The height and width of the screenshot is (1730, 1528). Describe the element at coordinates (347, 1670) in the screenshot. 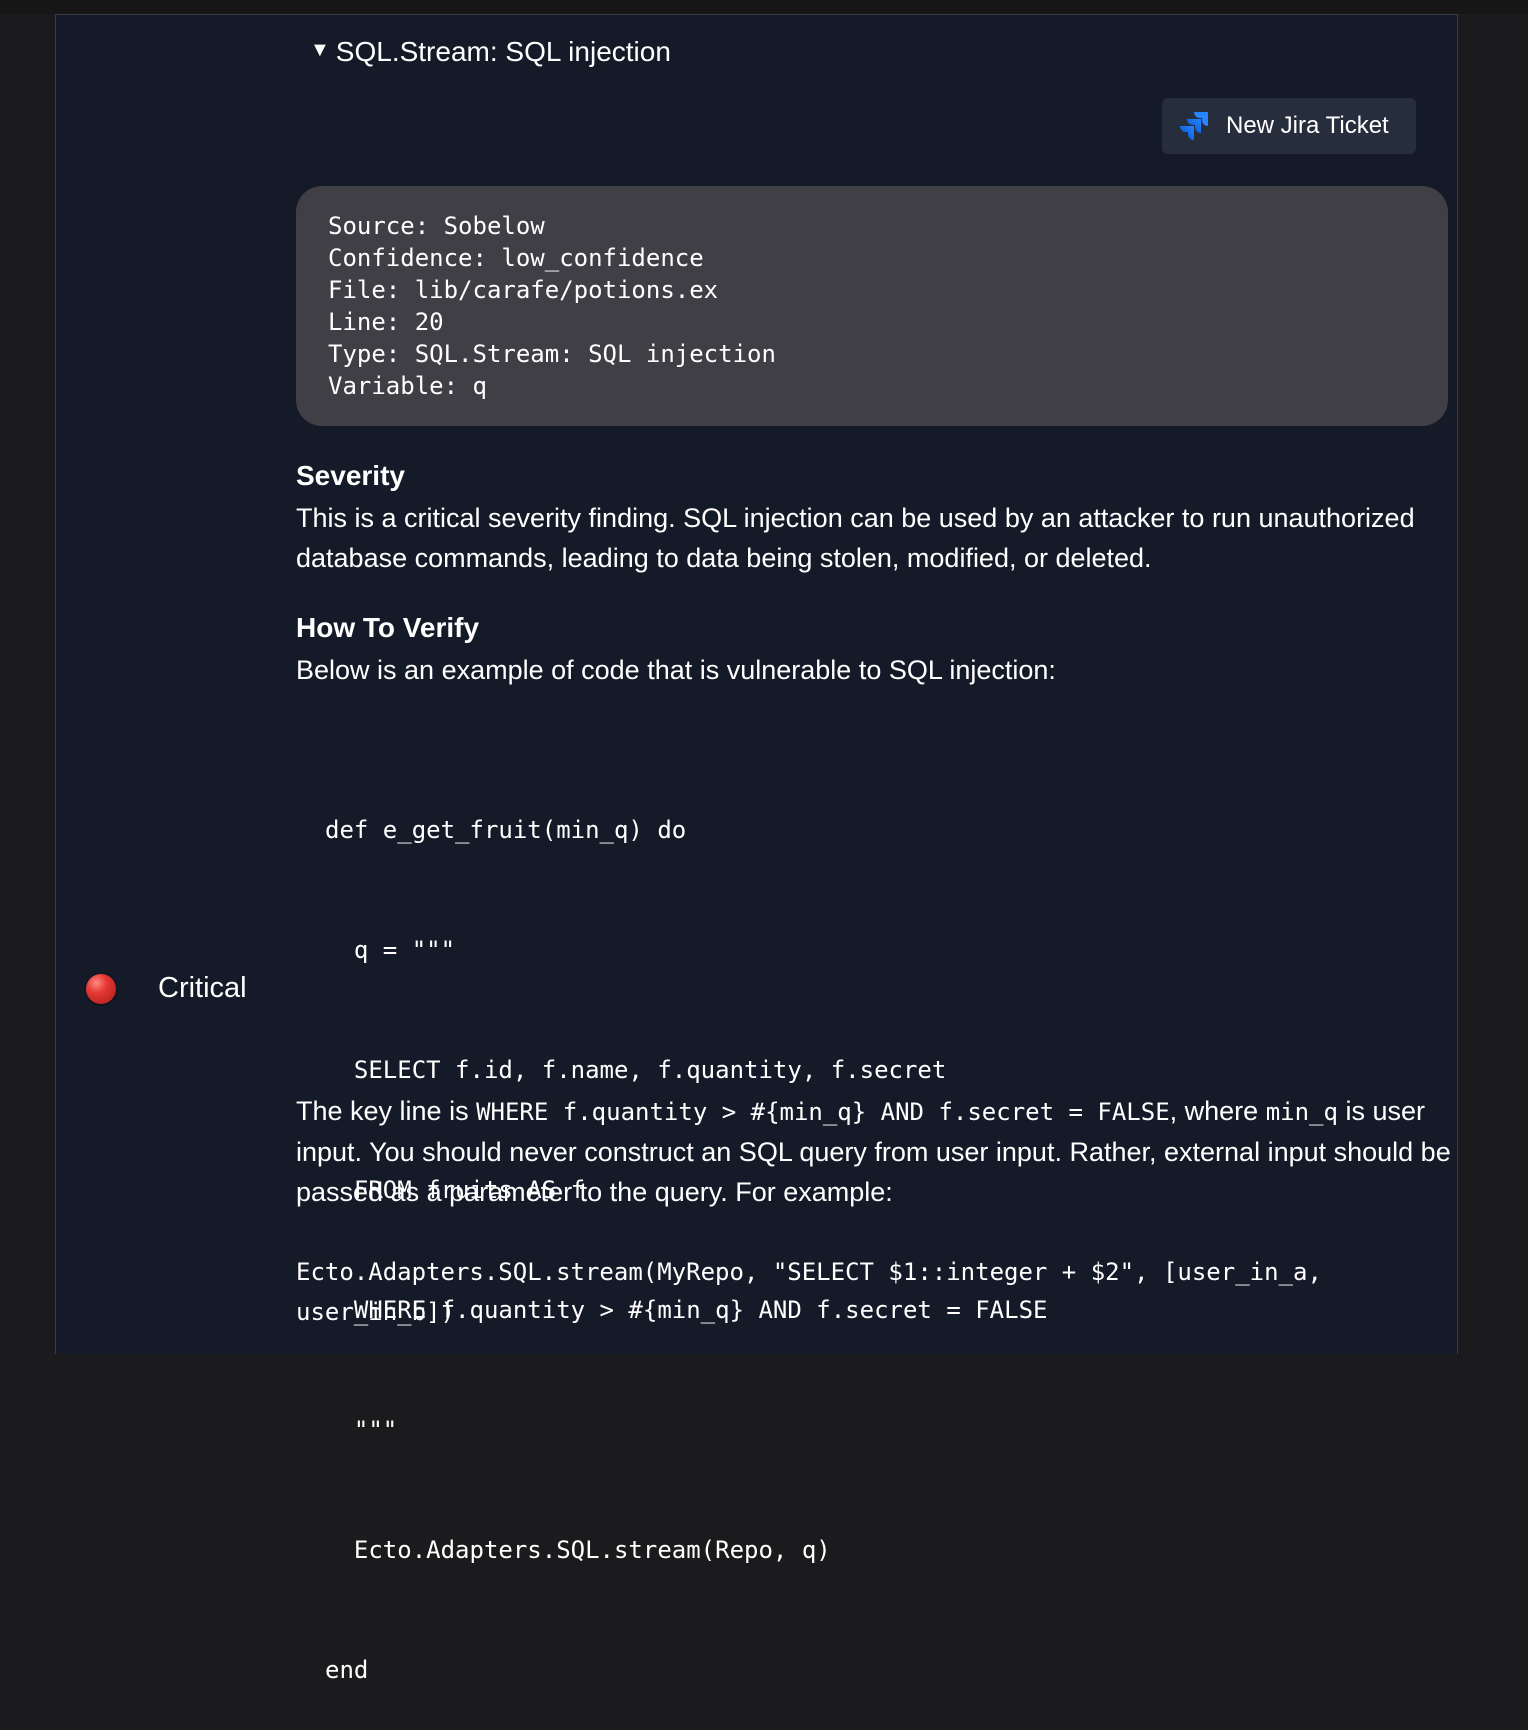

I see `code-line: end` at that location.